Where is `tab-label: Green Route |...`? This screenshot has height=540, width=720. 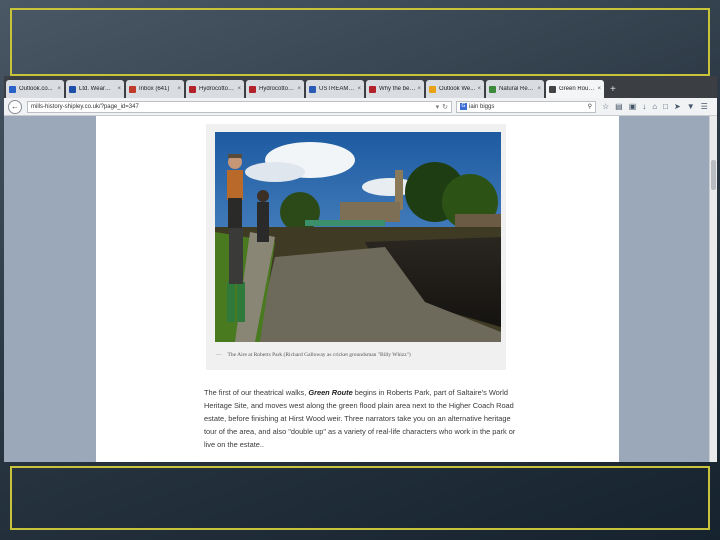
tab-label: Green Route |... is located at coordinates (577, 89).